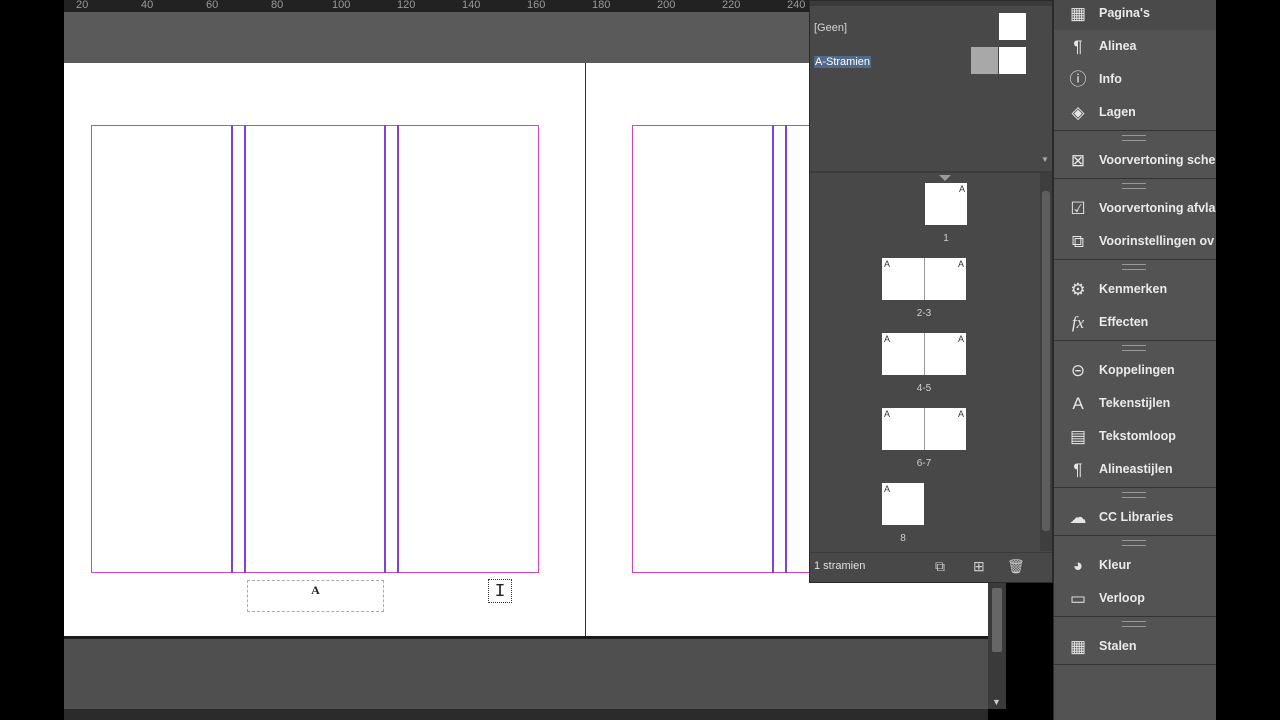 The image size is (1280, 720). What do you see at coordinates (1078, 289) in the screenshot?
I see `attributes-icon: ⚙` at bounding box center [1078, 289].